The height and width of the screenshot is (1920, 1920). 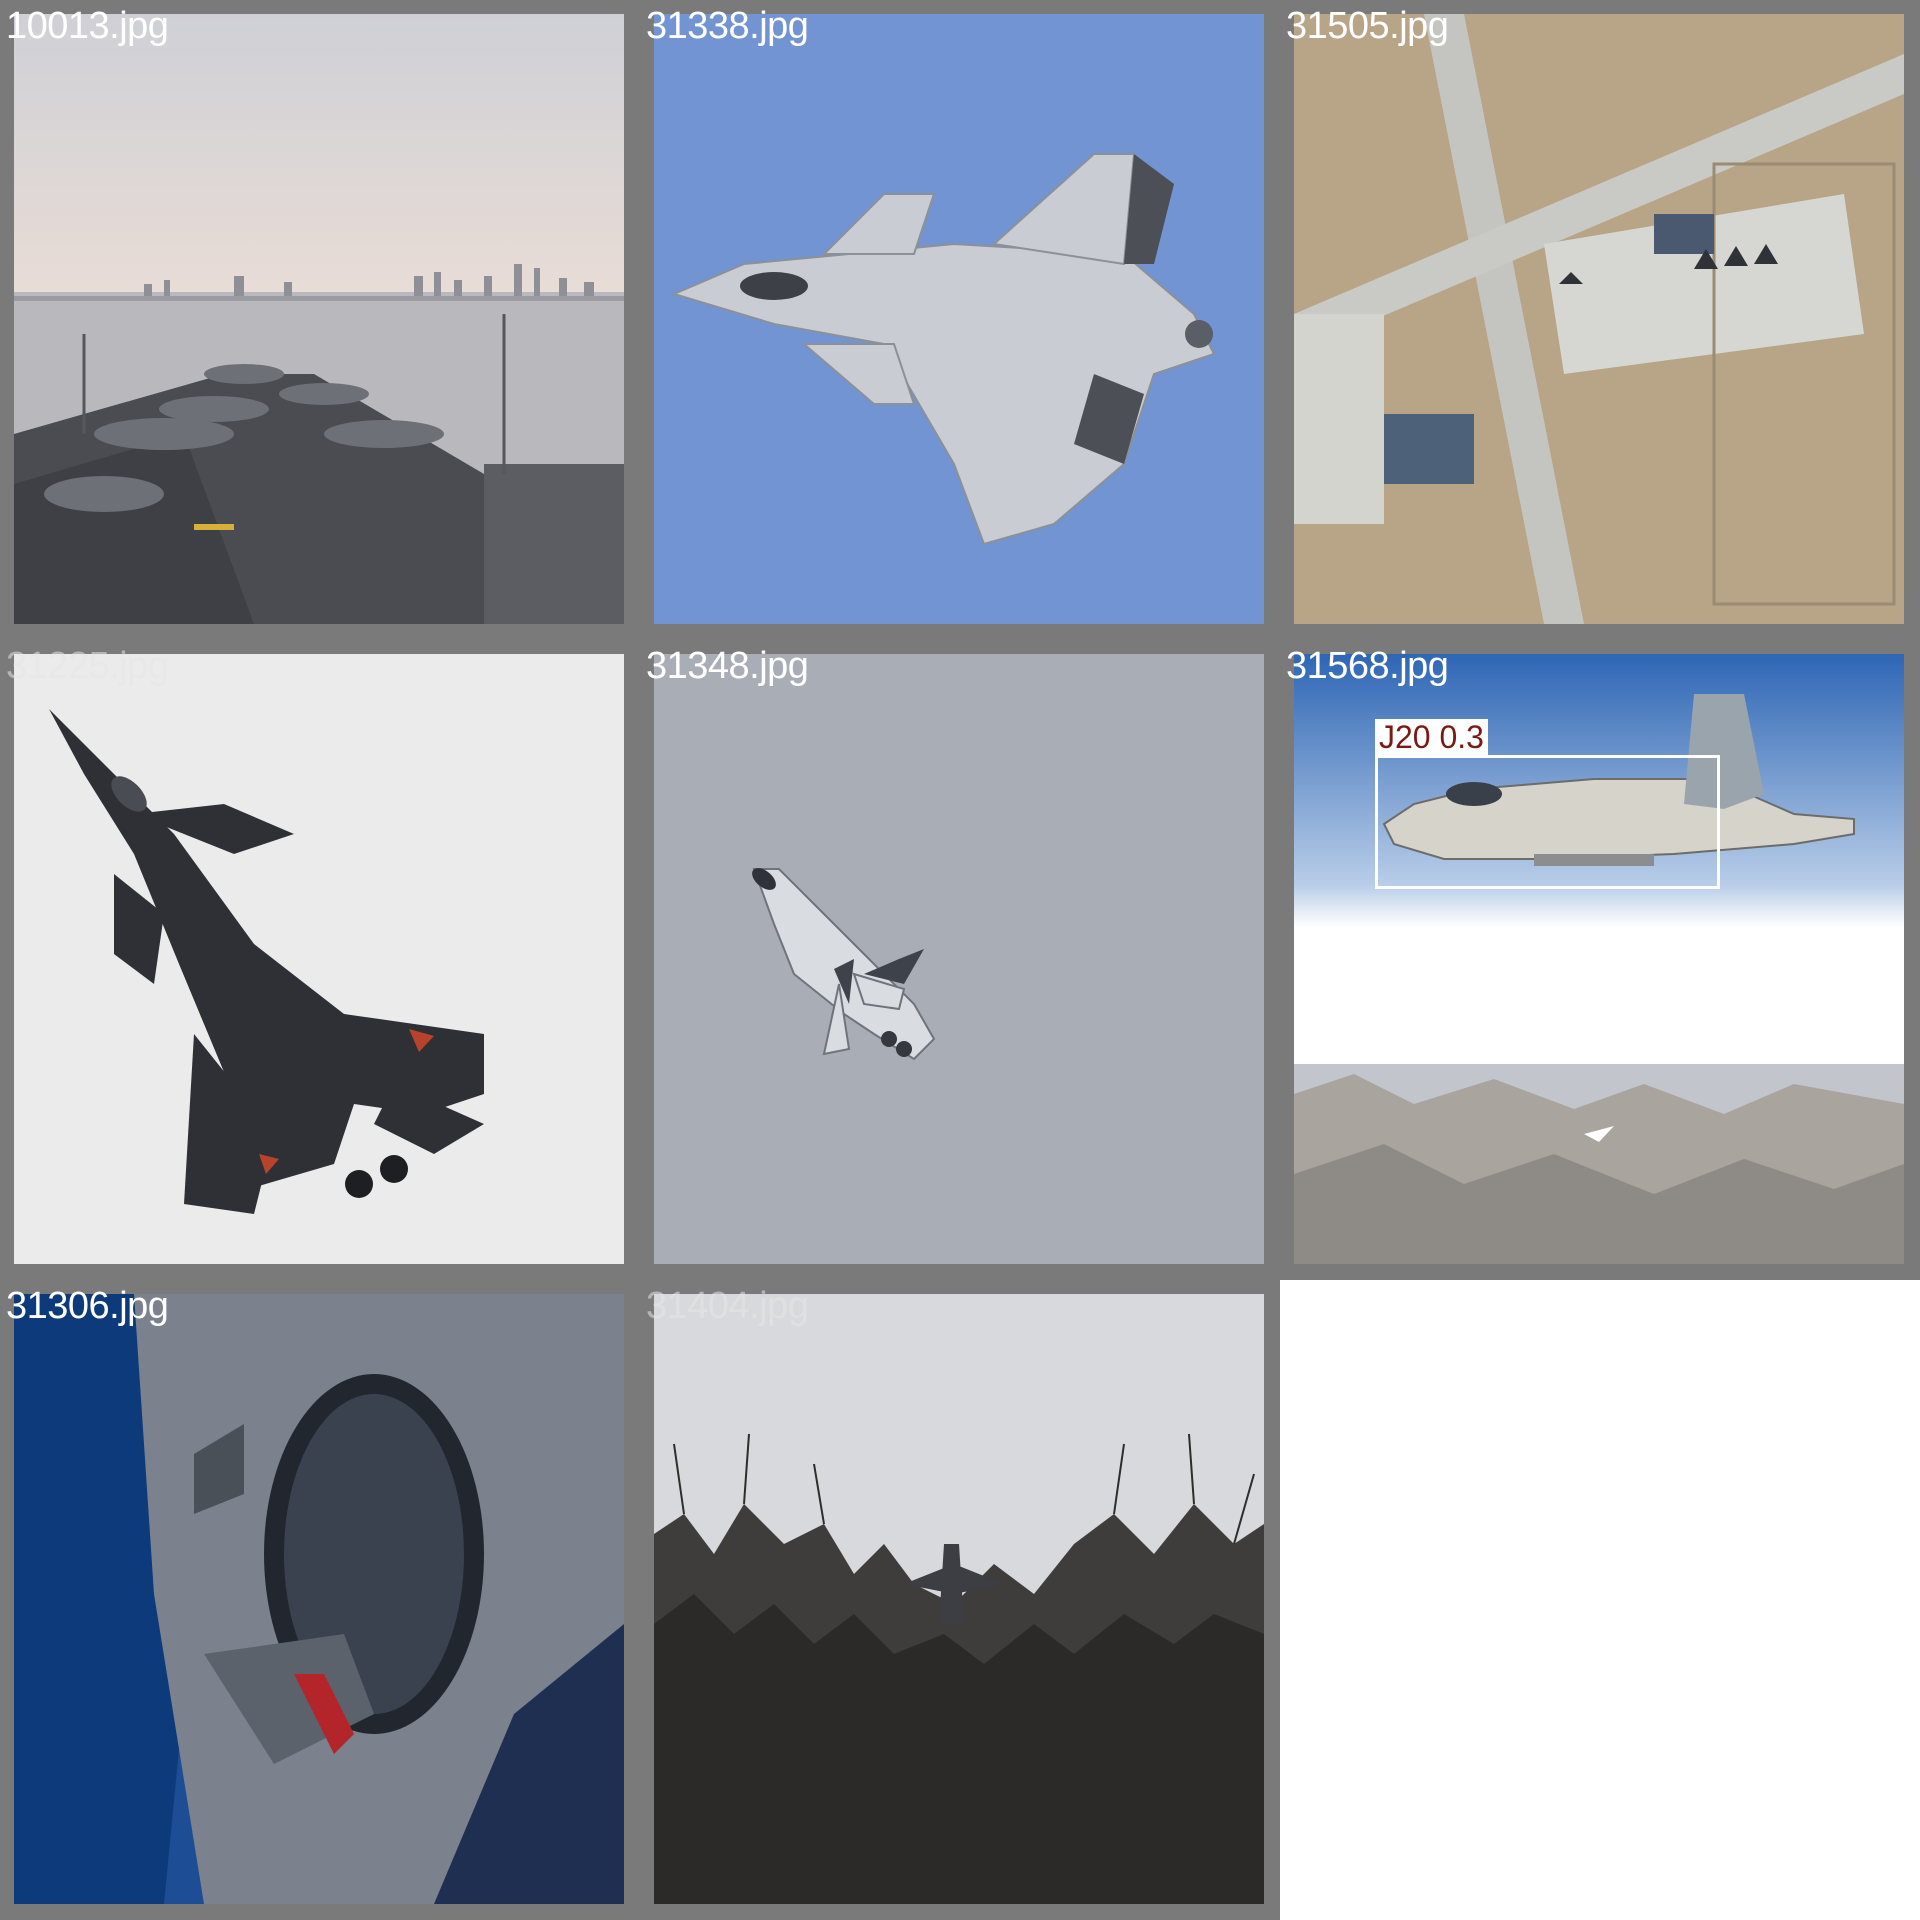 I want to click on image-tile-5: 31348.jpg, so click(x=960, y=960).